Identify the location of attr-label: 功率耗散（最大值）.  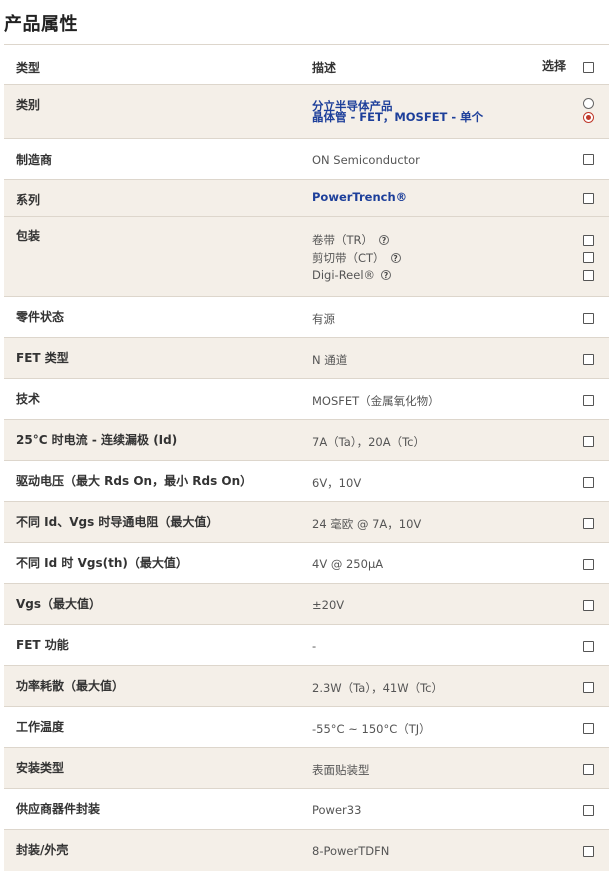
(70, 686).